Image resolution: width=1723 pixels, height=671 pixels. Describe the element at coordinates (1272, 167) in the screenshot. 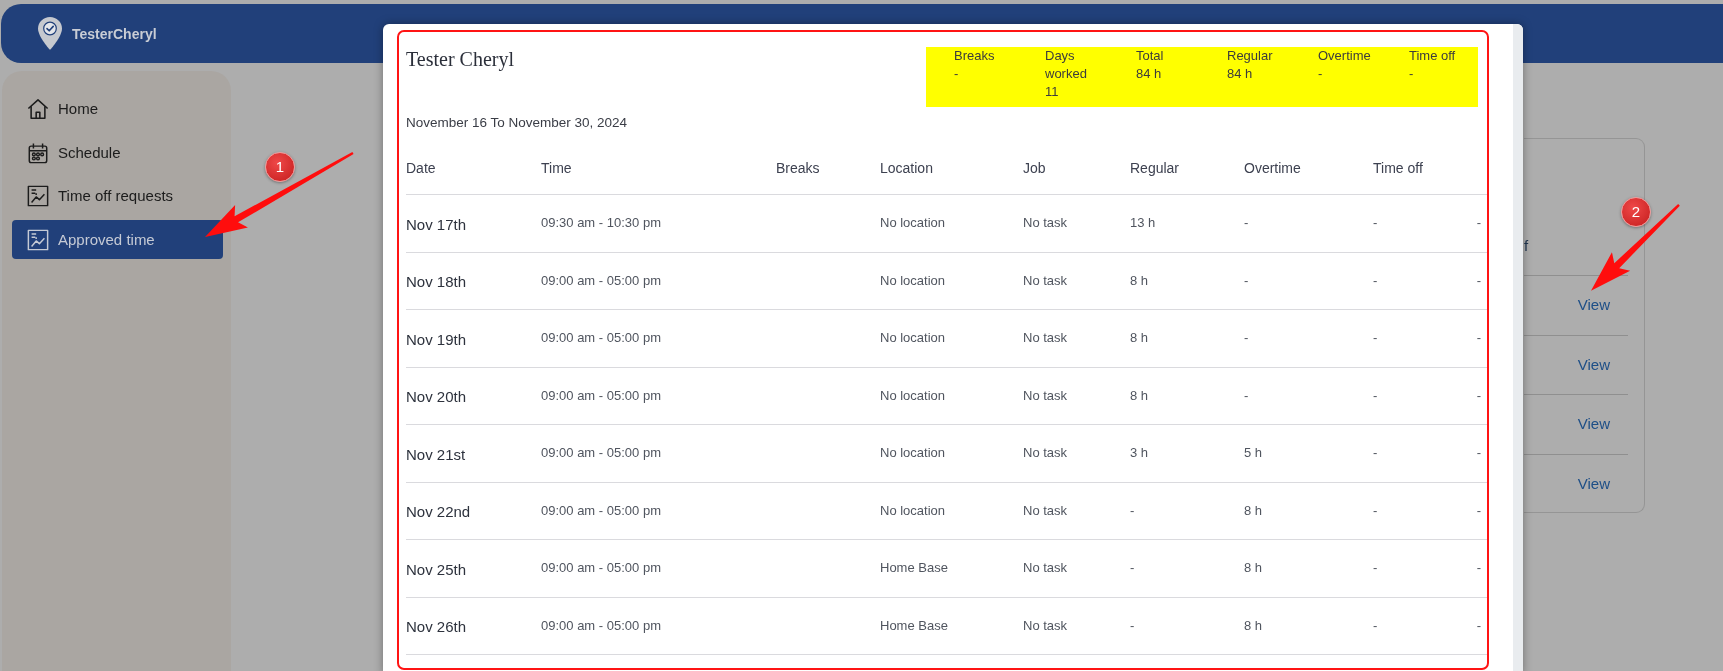

I see `column-header: Overtime` at that location.